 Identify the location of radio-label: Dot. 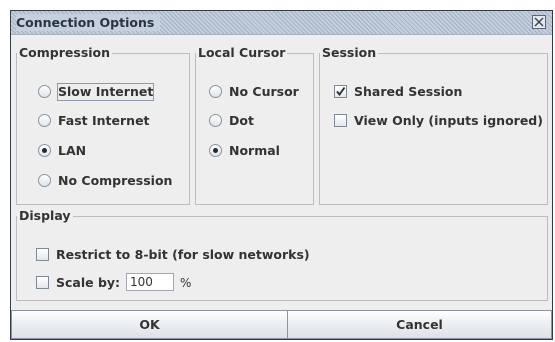
(241, 120).